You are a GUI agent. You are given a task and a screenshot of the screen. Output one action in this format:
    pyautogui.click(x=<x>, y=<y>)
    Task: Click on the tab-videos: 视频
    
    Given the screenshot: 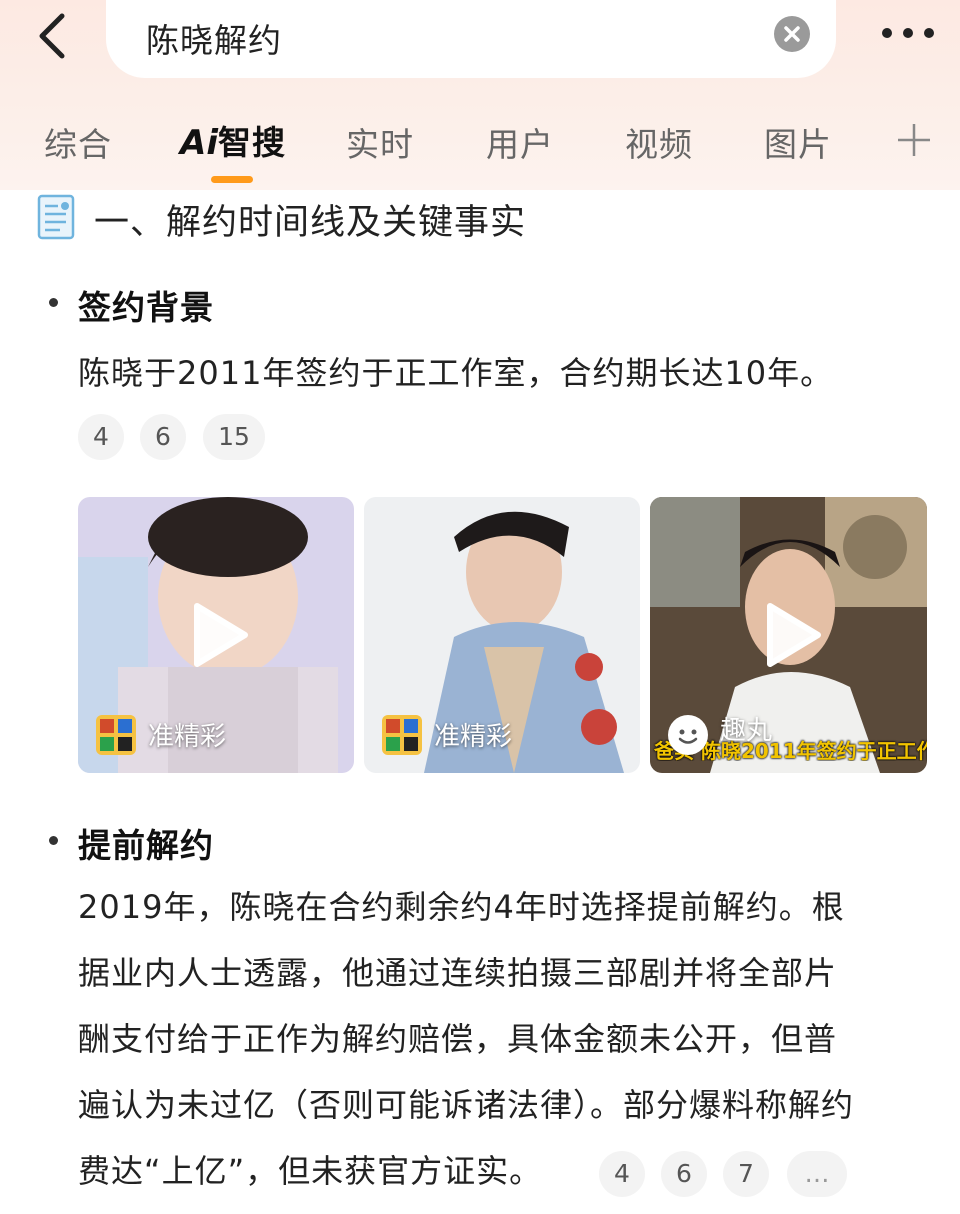 What is the action you would take?
    pyautogui.click(x=659, y=142)
    